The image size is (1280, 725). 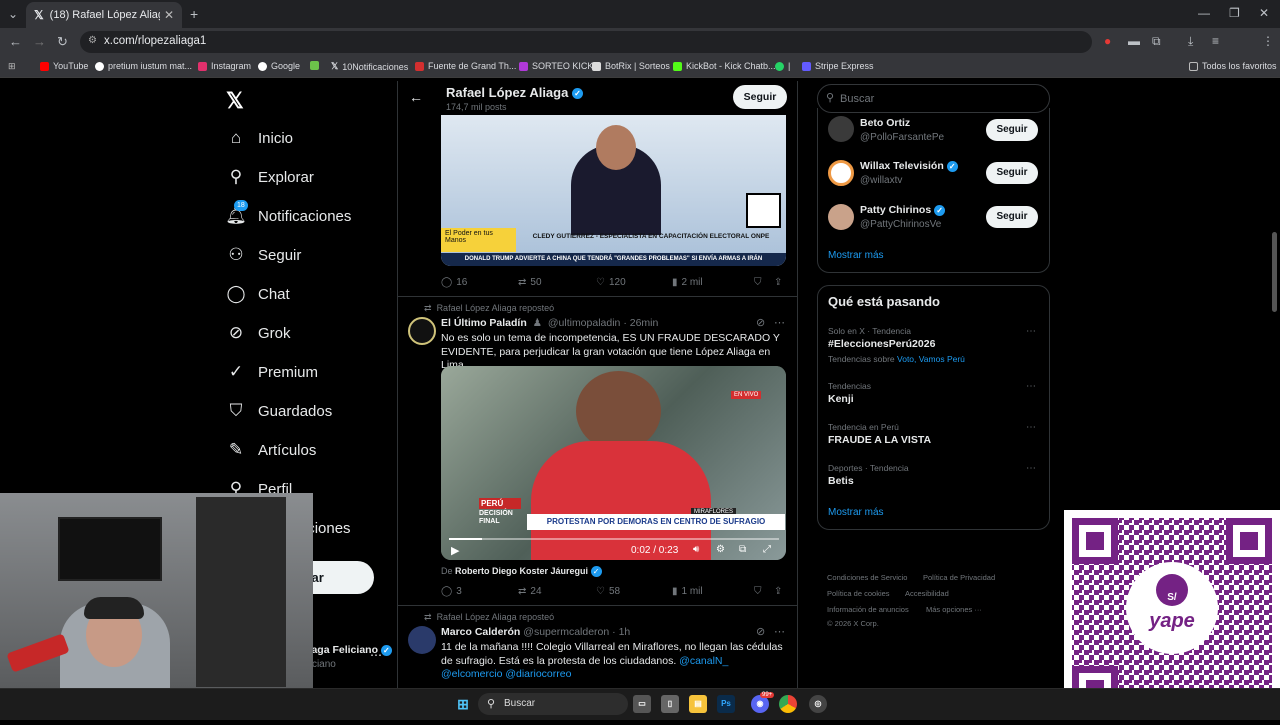 What do you see at coordinates (1204, 13) in the screenshot?
I see `minimize-icon: —` at bounding box center [1204, 13].